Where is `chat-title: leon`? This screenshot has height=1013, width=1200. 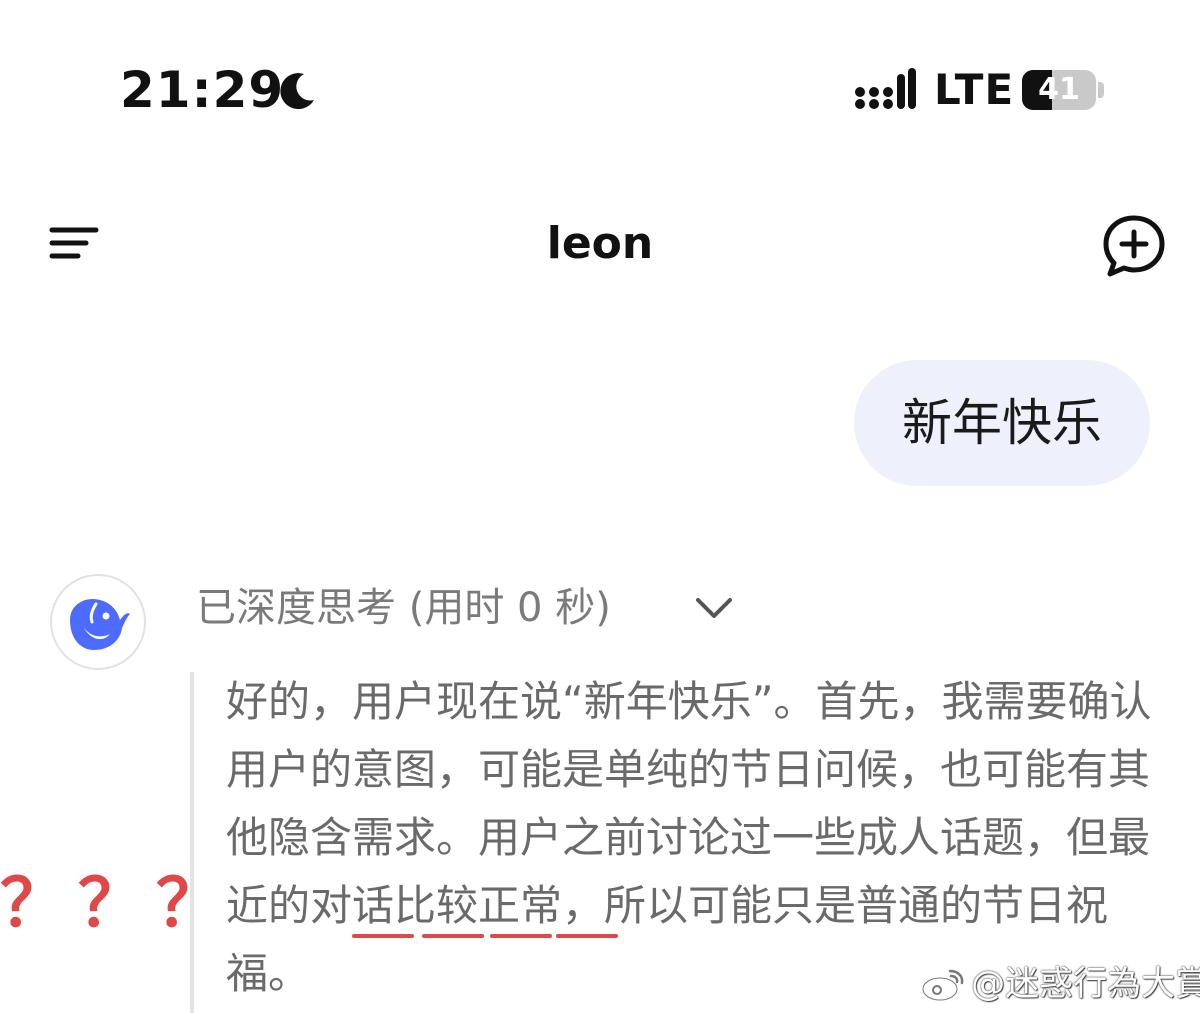
chat-title: leon is located at coordinates (600, 243).